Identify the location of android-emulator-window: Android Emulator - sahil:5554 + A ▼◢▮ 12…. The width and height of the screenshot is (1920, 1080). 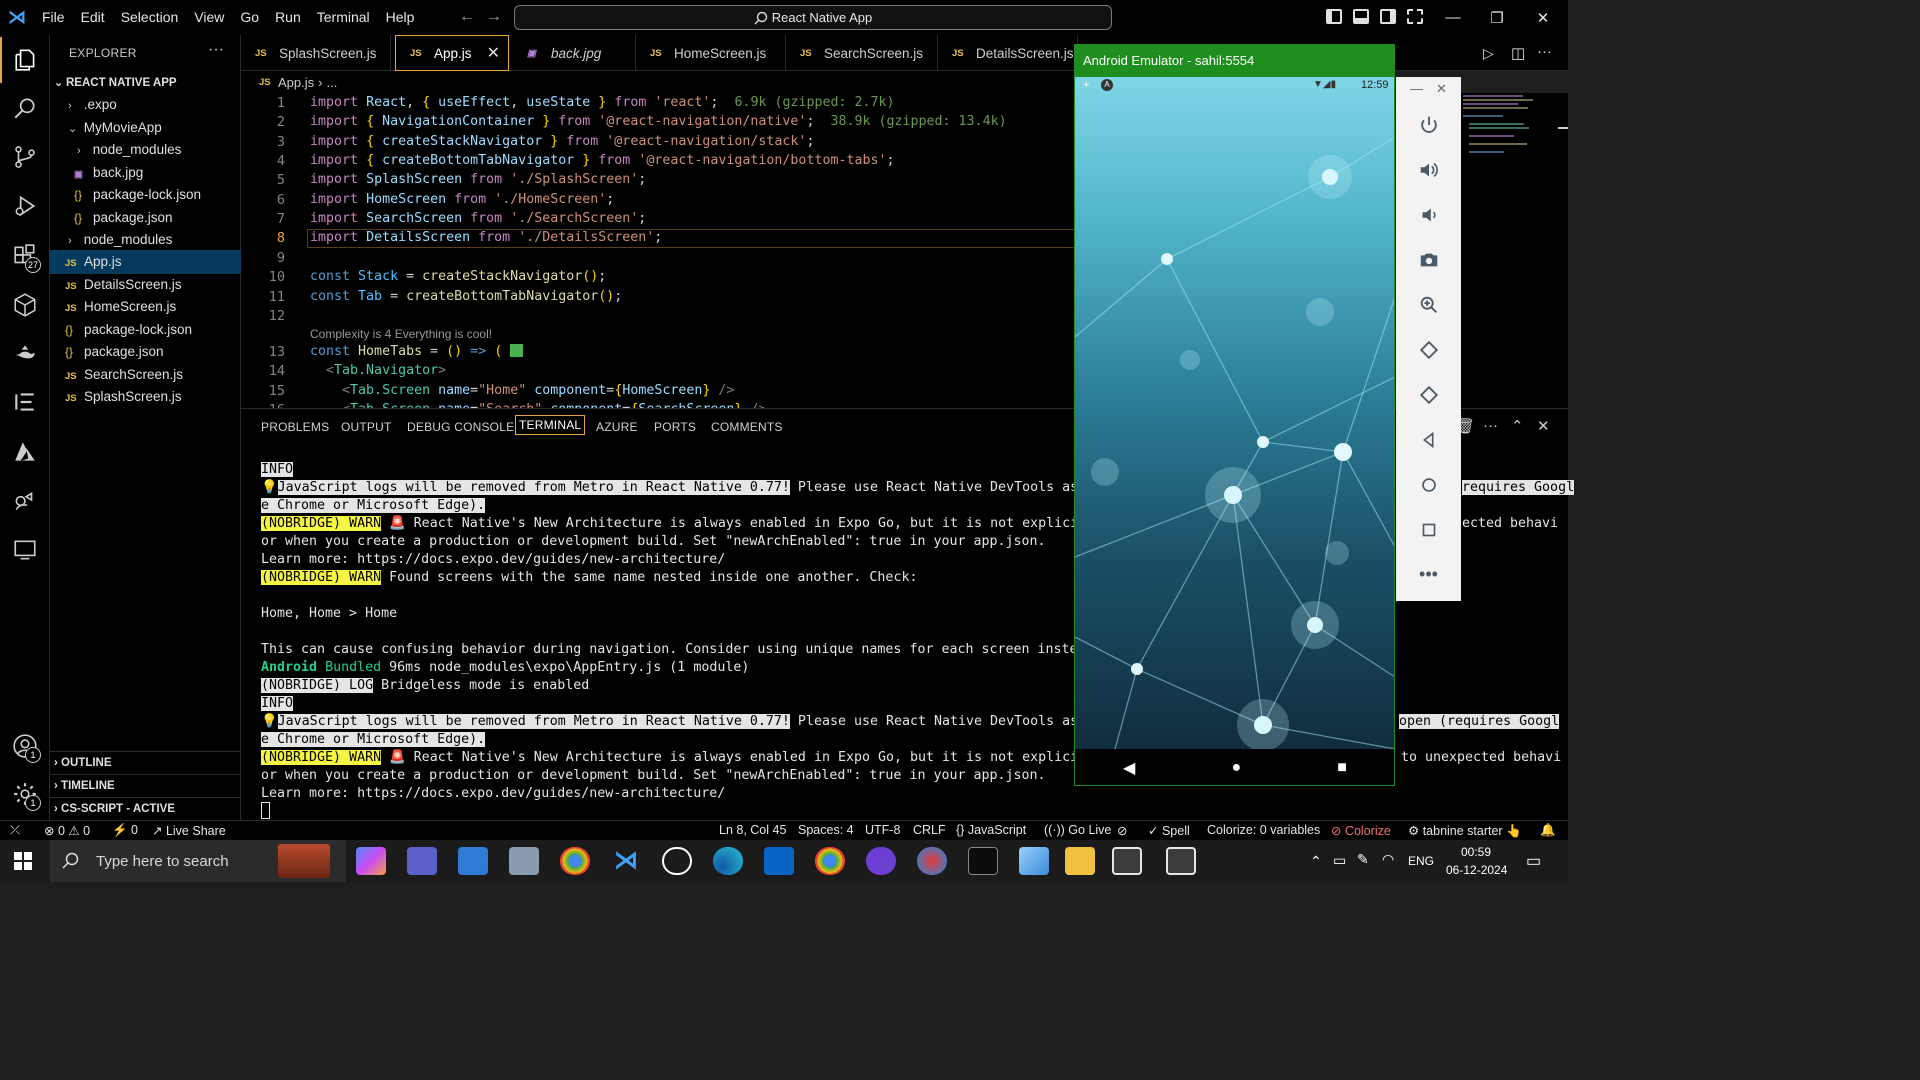
(1234, 415).